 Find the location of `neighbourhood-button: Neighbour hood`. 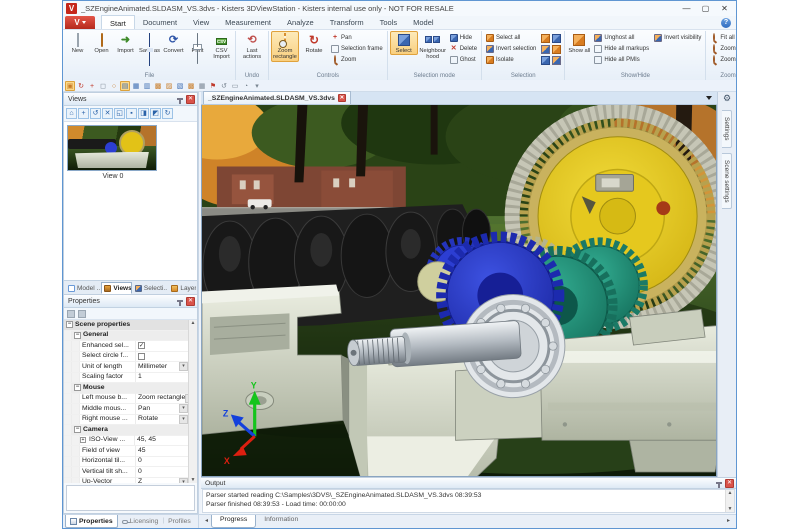

neighbourhood-button: Neighbour hood is located at coordinates (433, 46).